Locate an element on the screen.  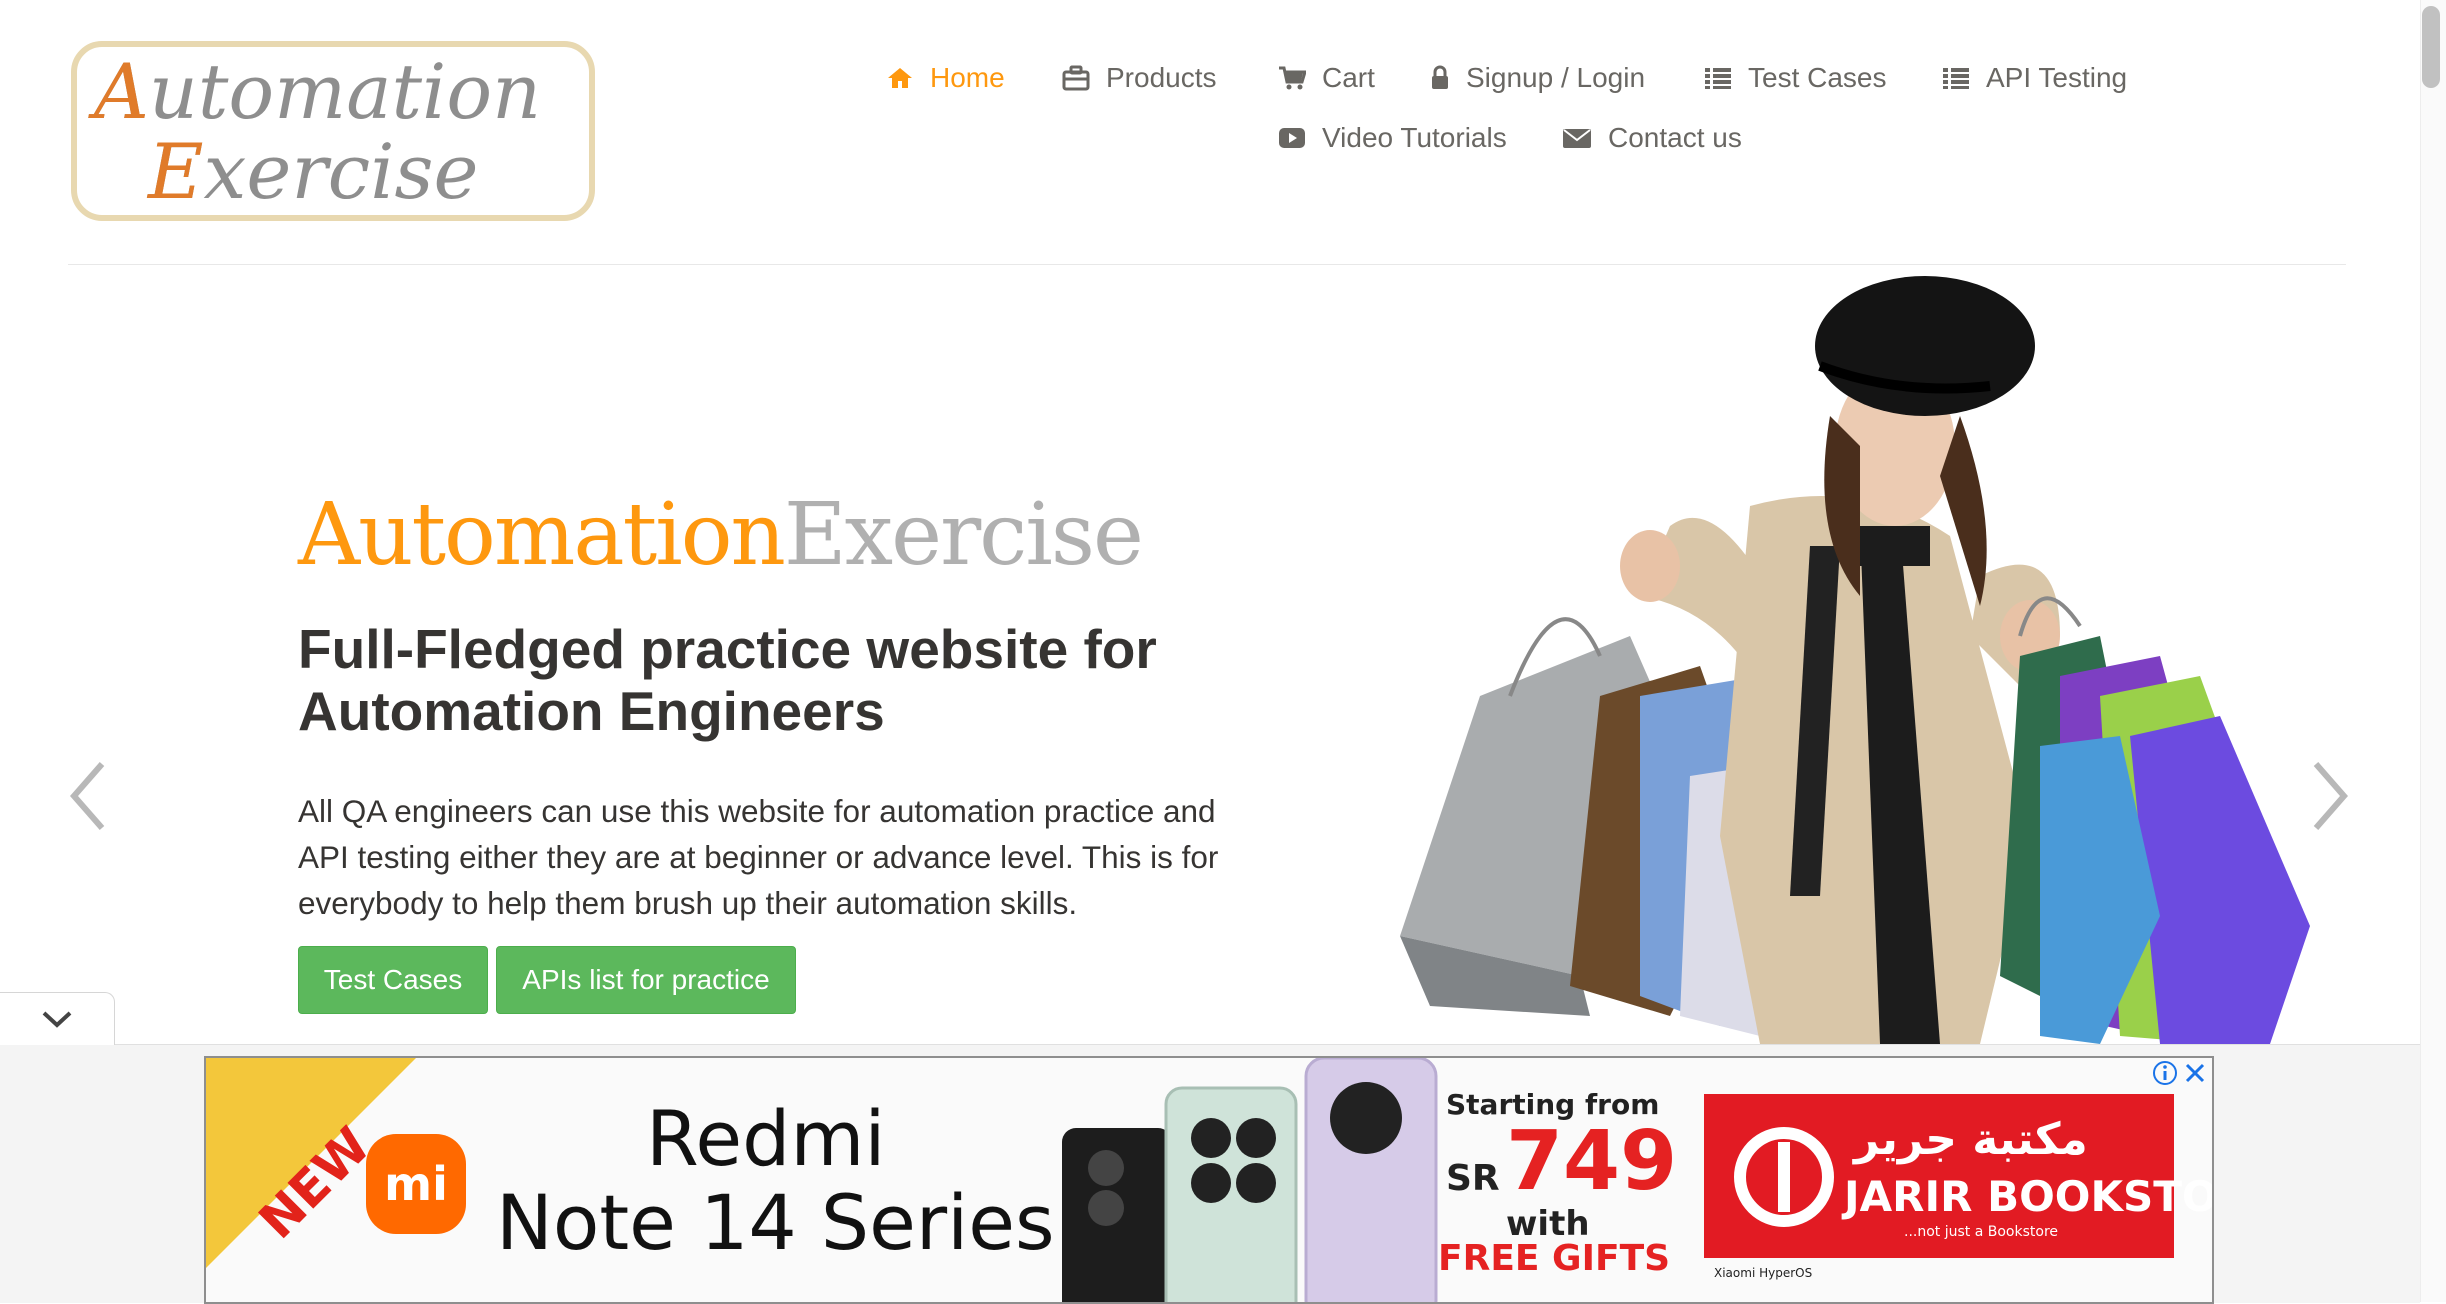
nav-products: Products is located at coordinates (1139, 78).